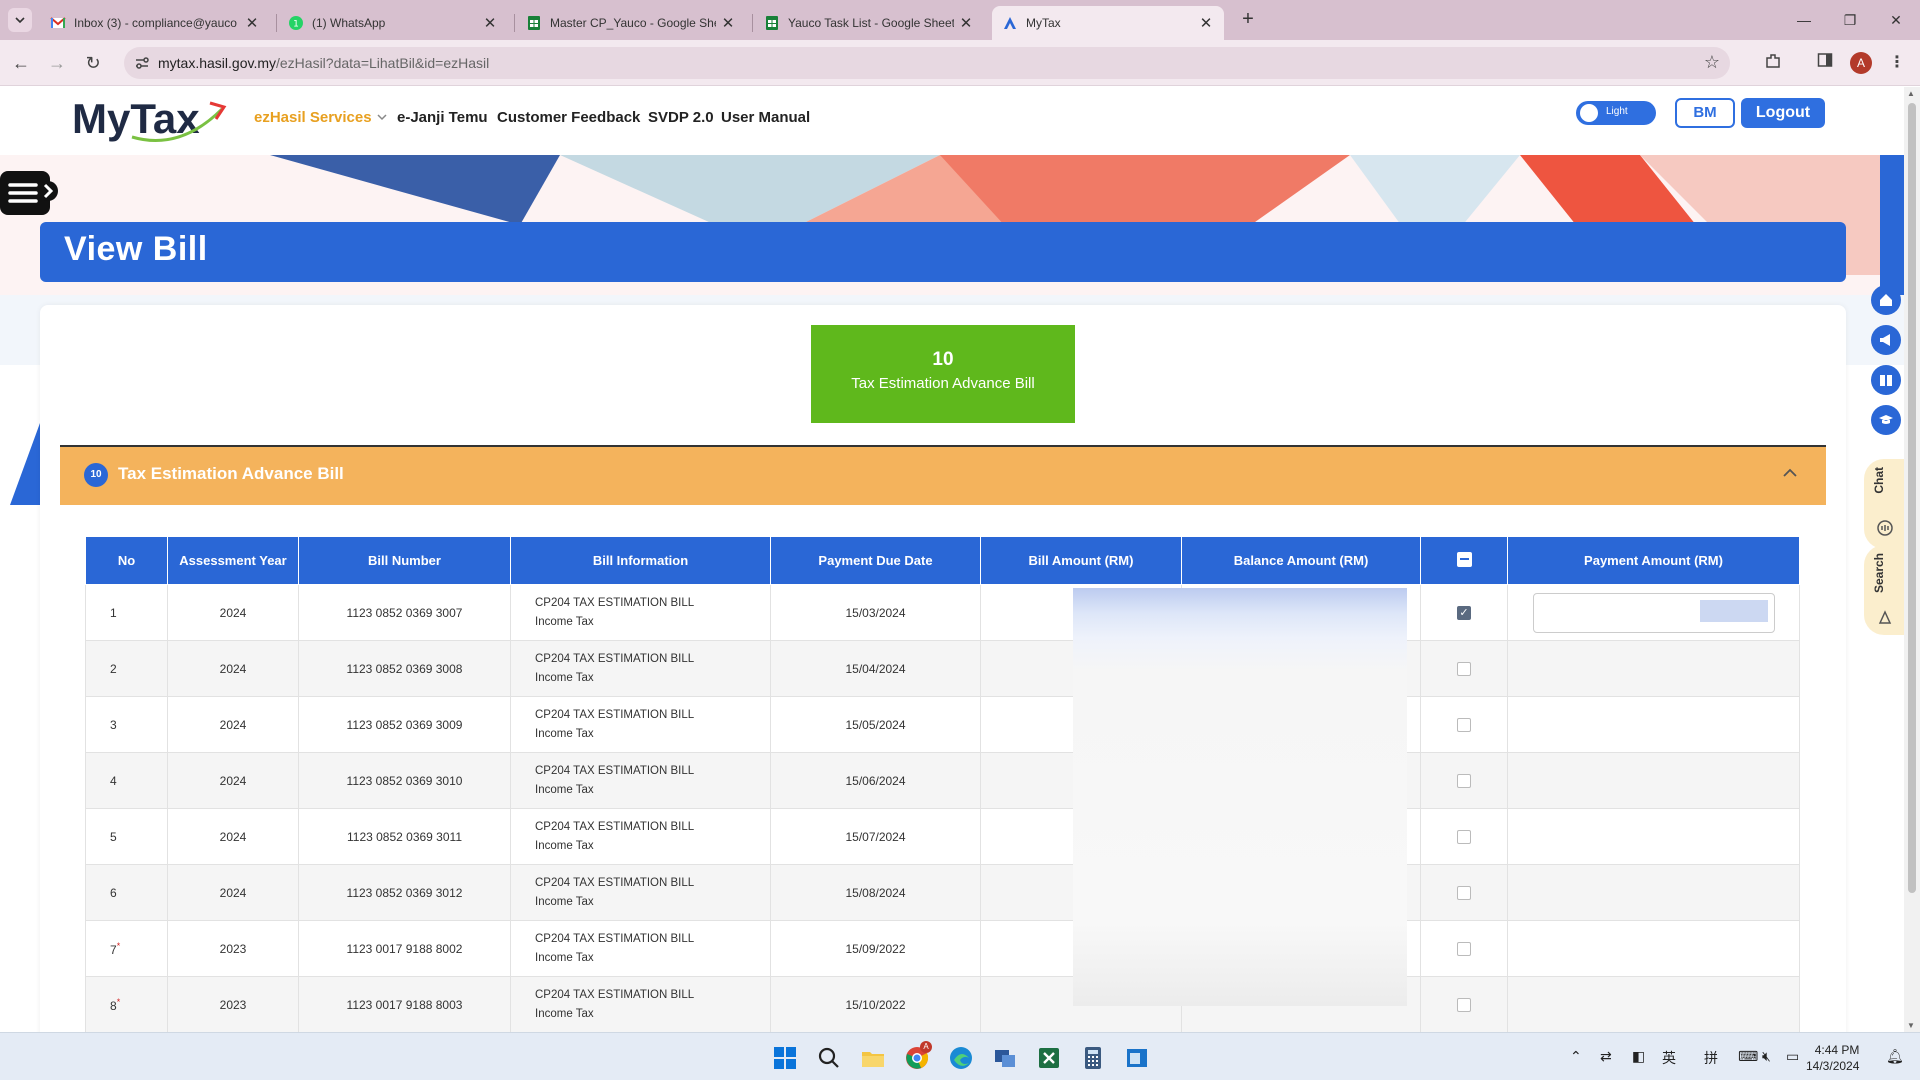 The height and width of the screenshot is (1080, 1920). I want to click on page-scrollbar: ▲ ▼, so click(1912, 559).